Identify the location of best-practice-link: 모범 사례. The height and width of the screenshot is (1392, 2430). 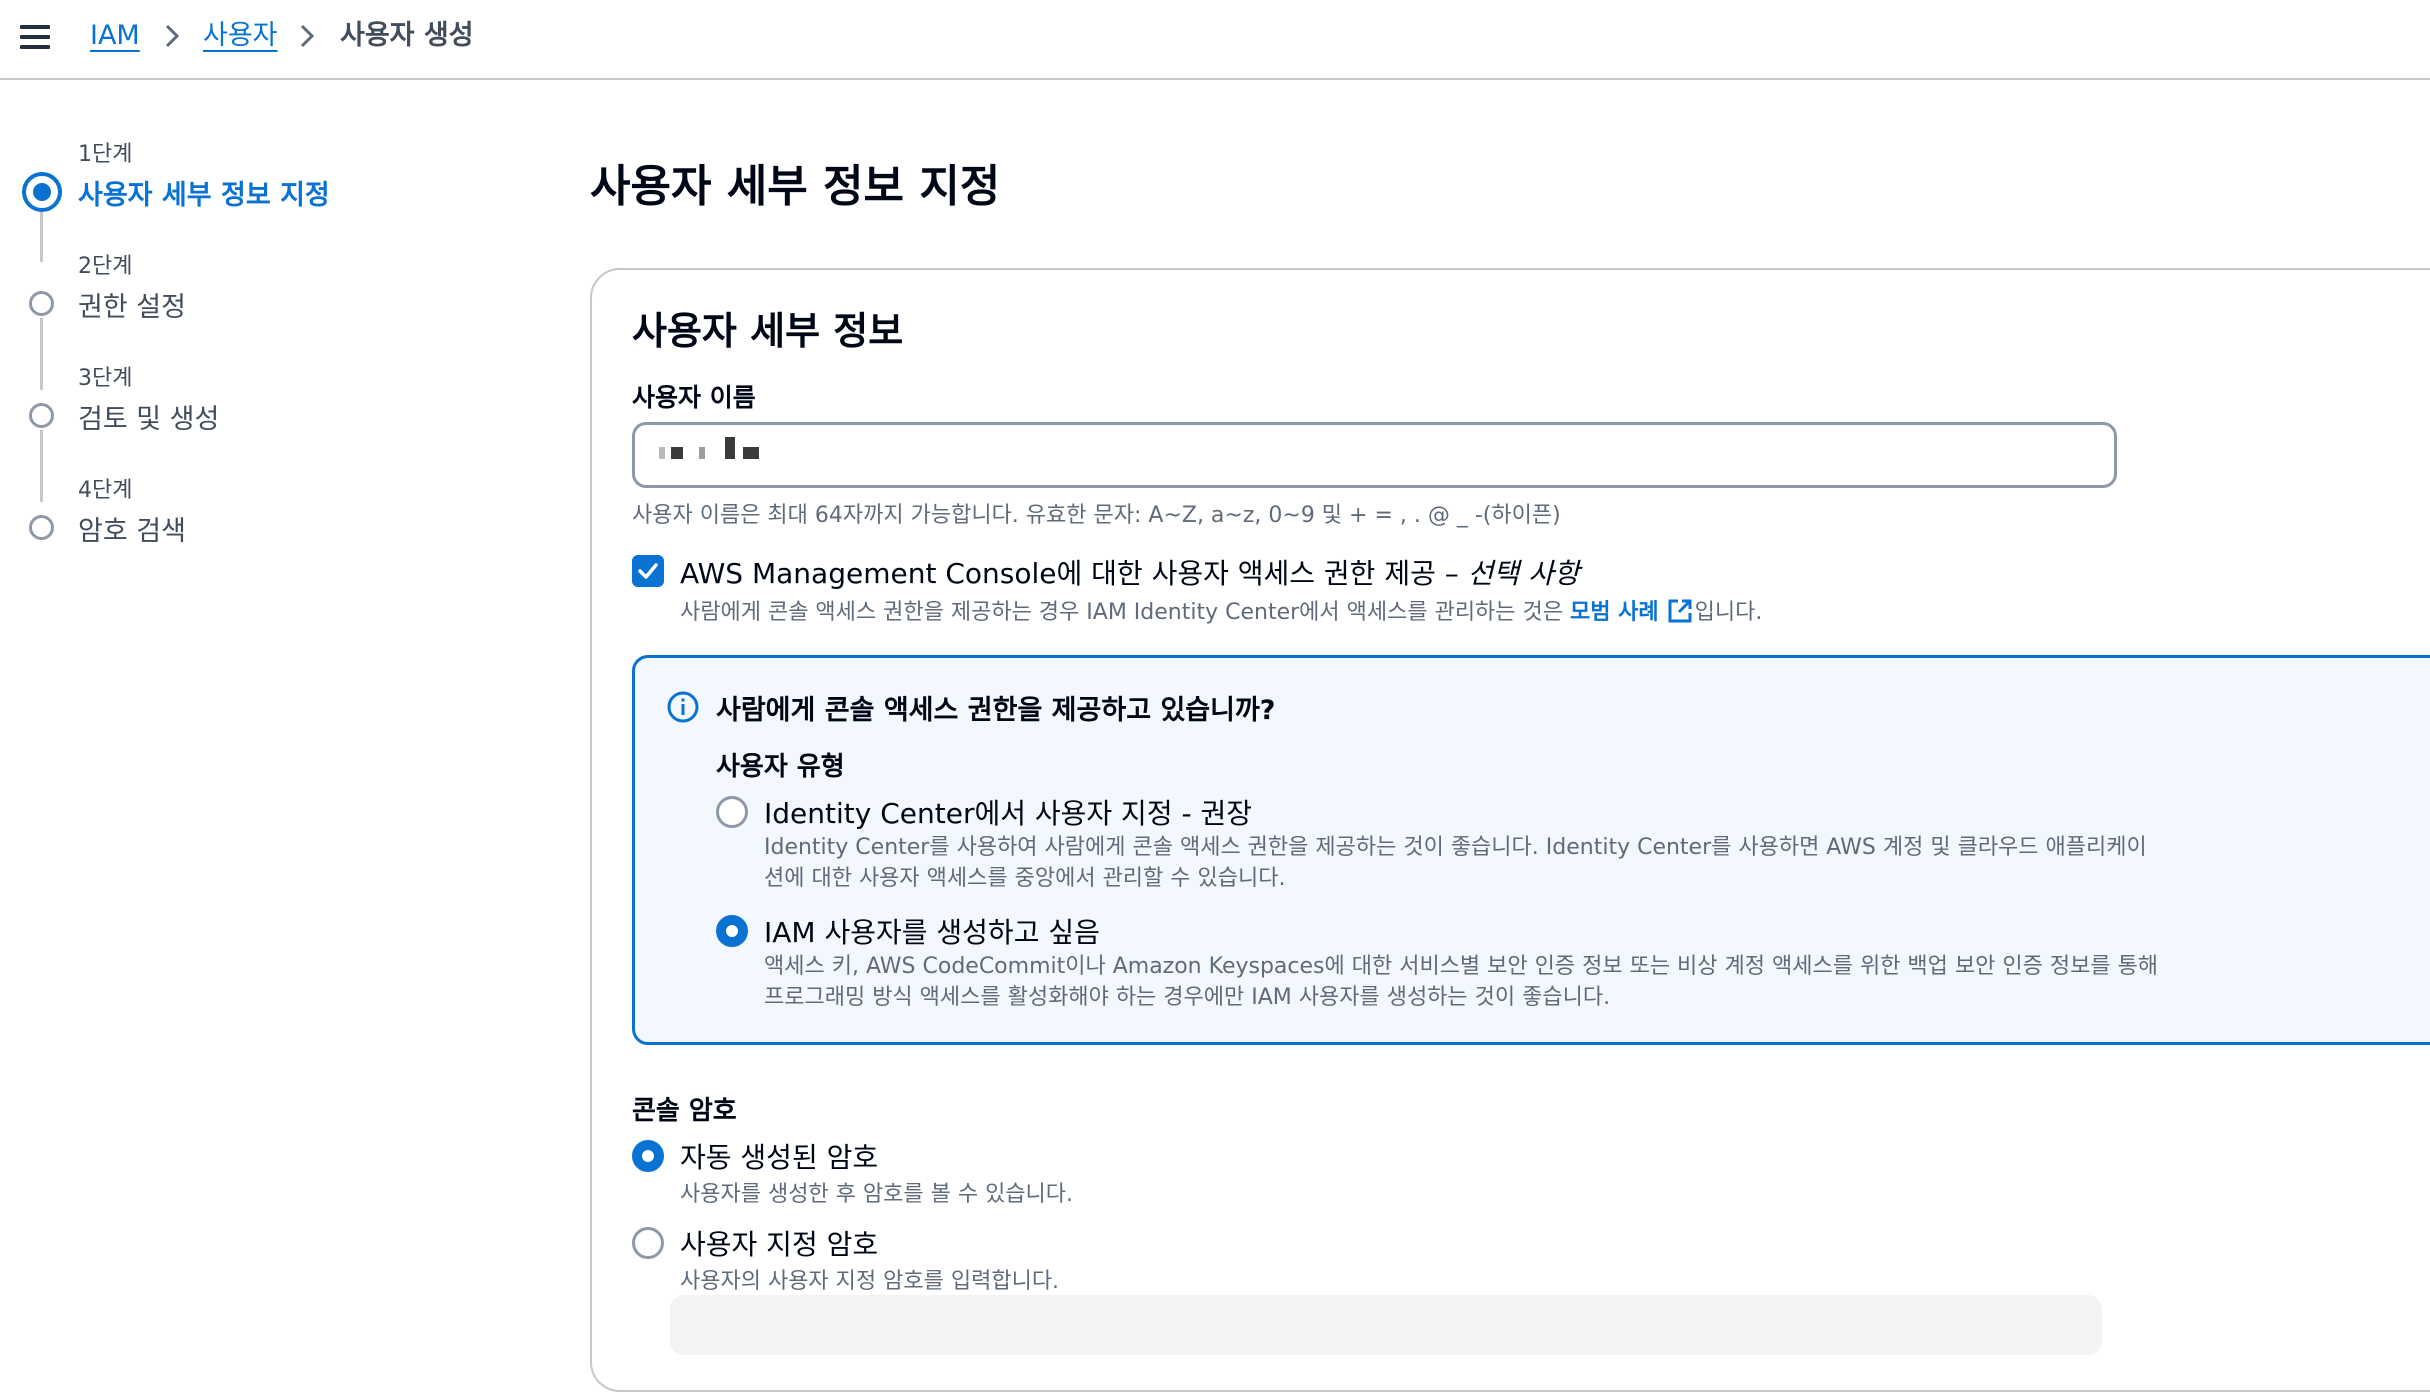
(1614, 612).